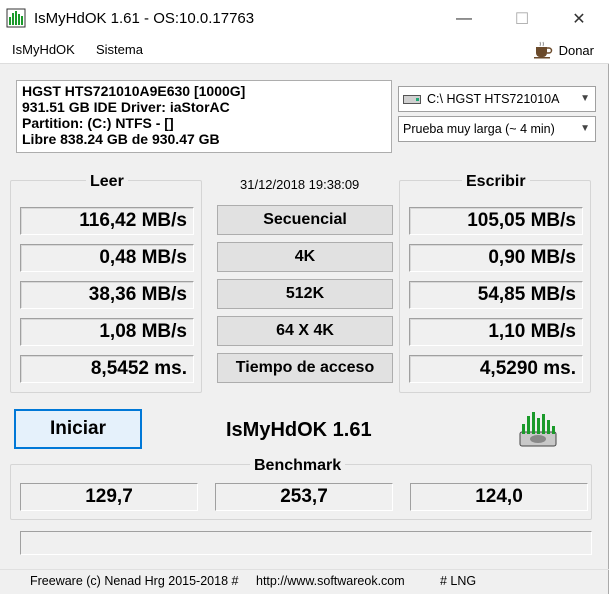  Describe the element at coordinates (144, 18) in the screenshot. I see `window-title: IsMyHdOK 1.61 - OS:10.0.17763` at that location.